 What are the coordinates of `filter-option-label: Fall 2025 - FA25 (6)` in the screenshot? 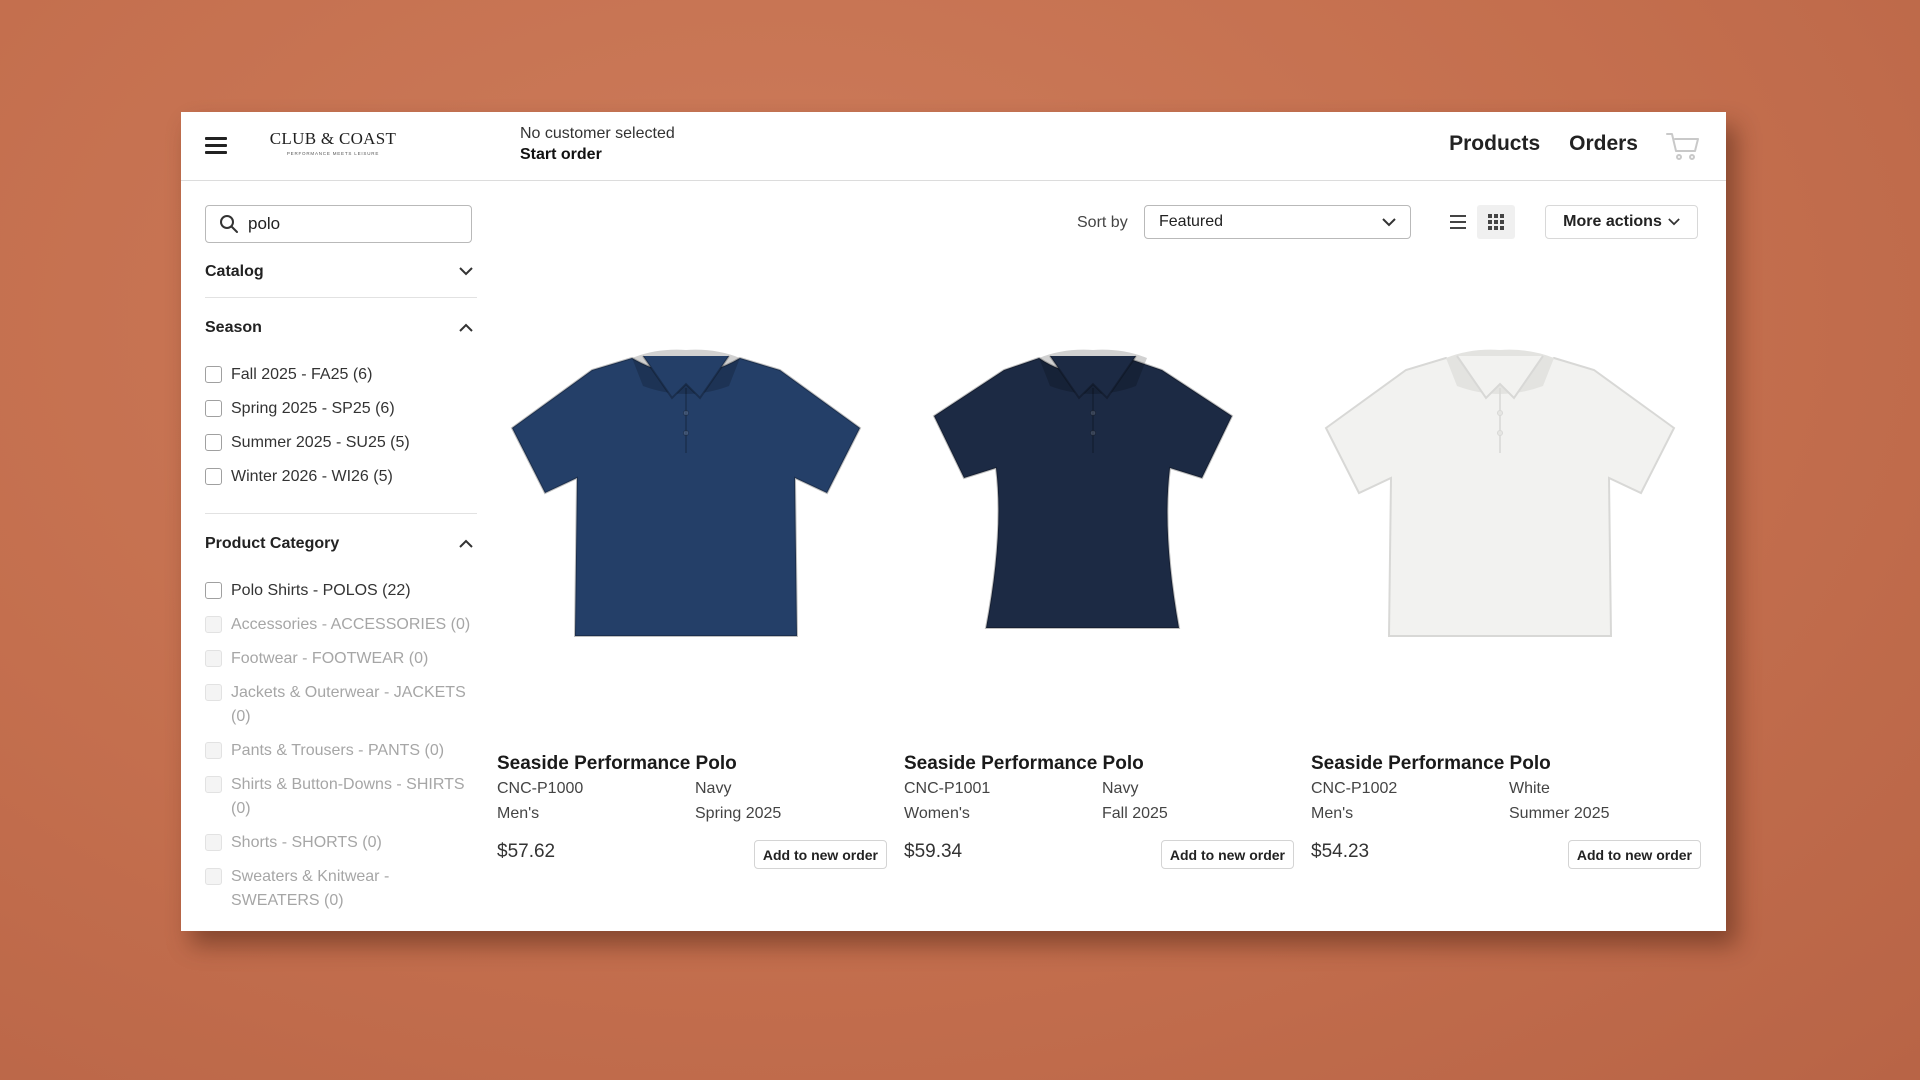 It's located at (302, 374).